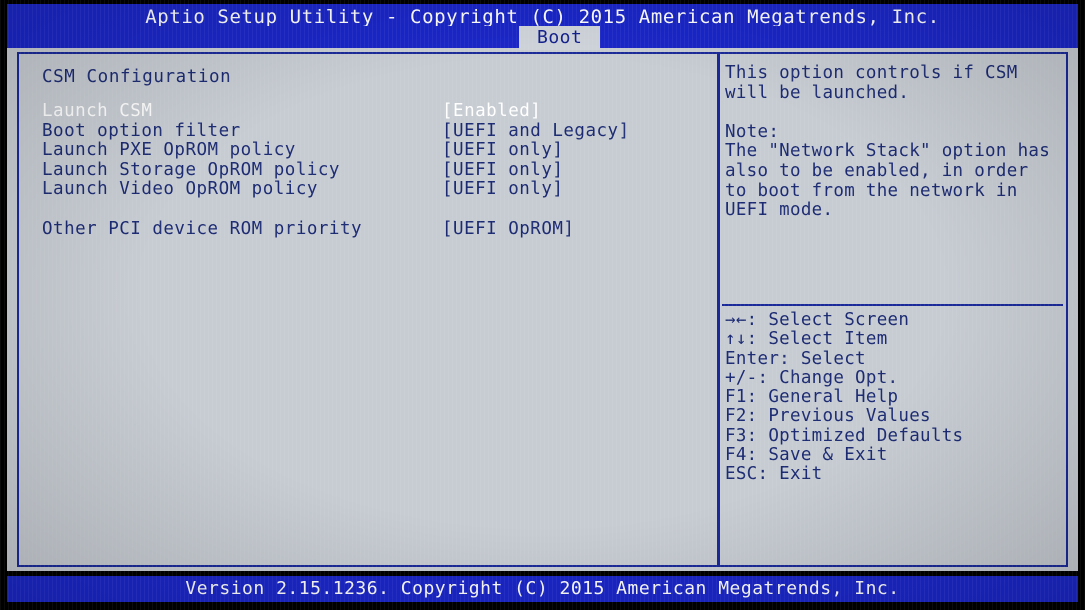  I want to click on key-legend-item: F2: Previous Values, so click(828, 416).